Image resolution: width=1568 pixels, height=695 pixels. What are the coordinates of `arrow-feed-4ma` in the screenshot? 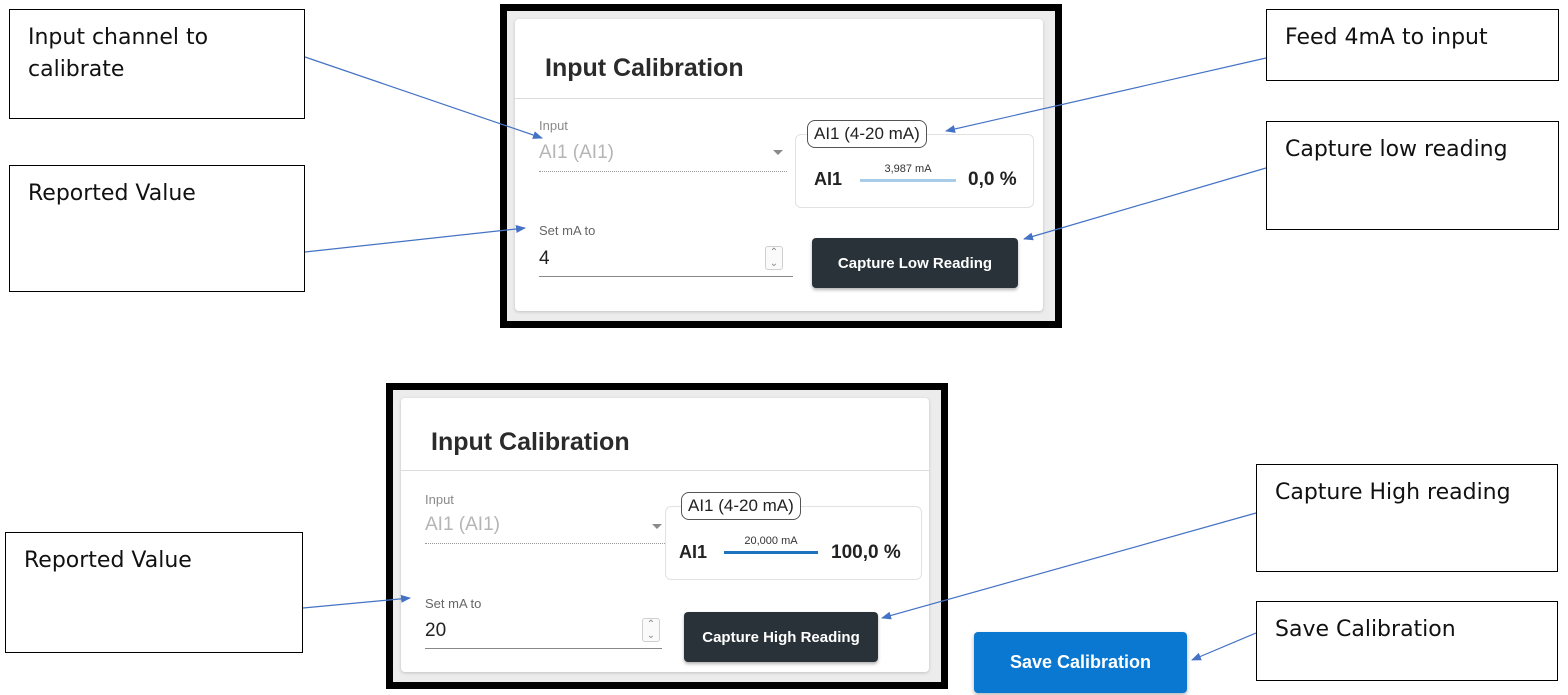 It's located at (1106, 95).